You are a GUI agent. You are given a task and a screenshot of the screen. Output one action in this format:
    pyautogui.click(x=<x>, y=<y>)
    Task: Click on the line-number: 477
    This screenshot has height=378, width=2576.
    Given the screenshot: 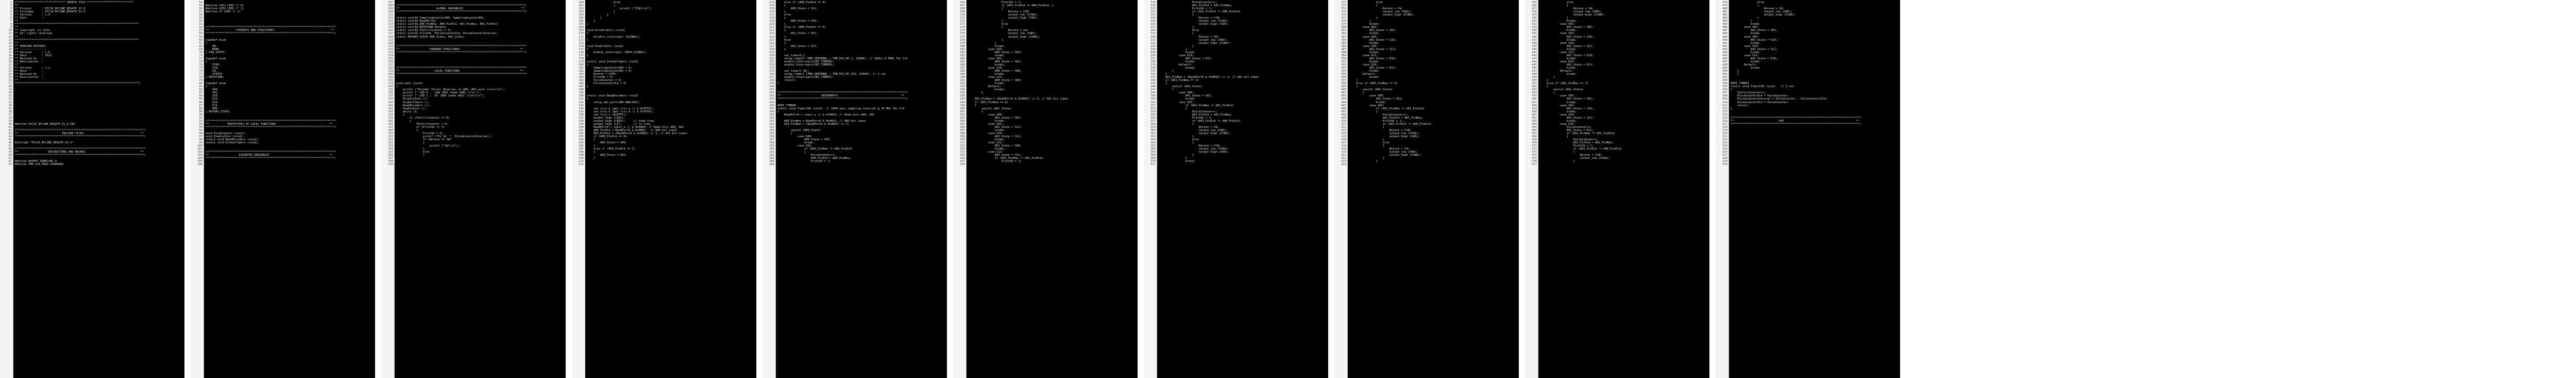 What is the action you would take?
    pyautogui.click(x=1534, y=165)
    